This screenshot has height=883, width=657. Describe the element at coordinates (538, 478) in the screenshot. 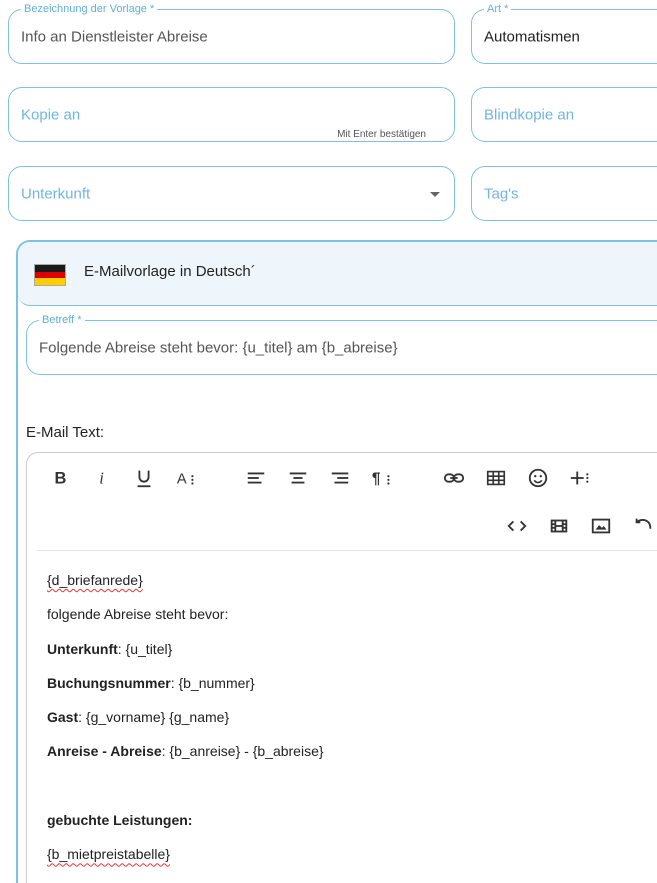

I see `emoji-icon` at that location.